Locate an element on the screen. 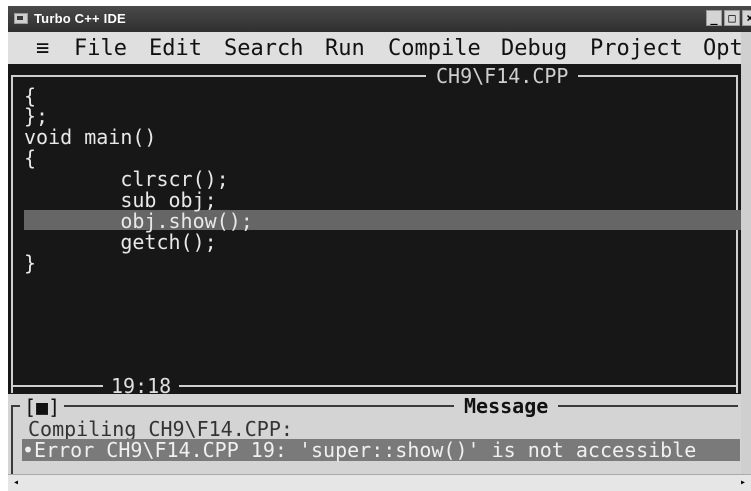 The image size is (751, 491). message-compiling: Compiling CH9\F14.CPP: is located at coordinates (160, 429).